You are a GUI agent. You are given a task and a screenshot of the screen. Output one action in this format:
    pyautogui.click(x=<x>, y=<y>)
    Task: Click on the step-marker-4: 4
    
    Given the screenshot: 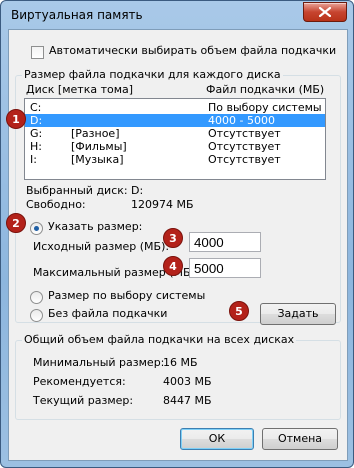 What is the action you would take?
    pyautogui.click(x=173, y=266)
    